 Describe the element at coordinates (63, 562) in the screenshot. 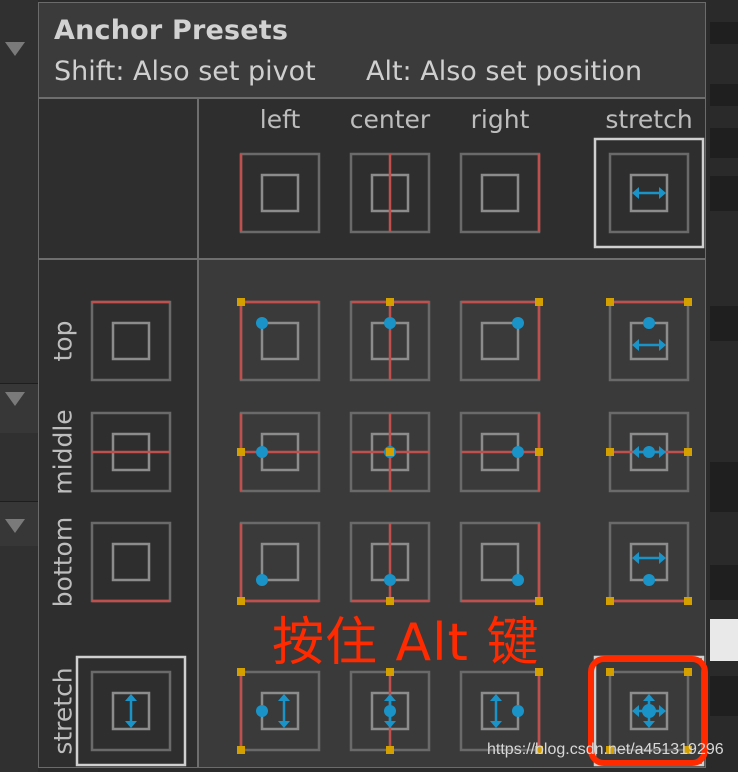

I see `row-label-bottom: bottom` at that location.